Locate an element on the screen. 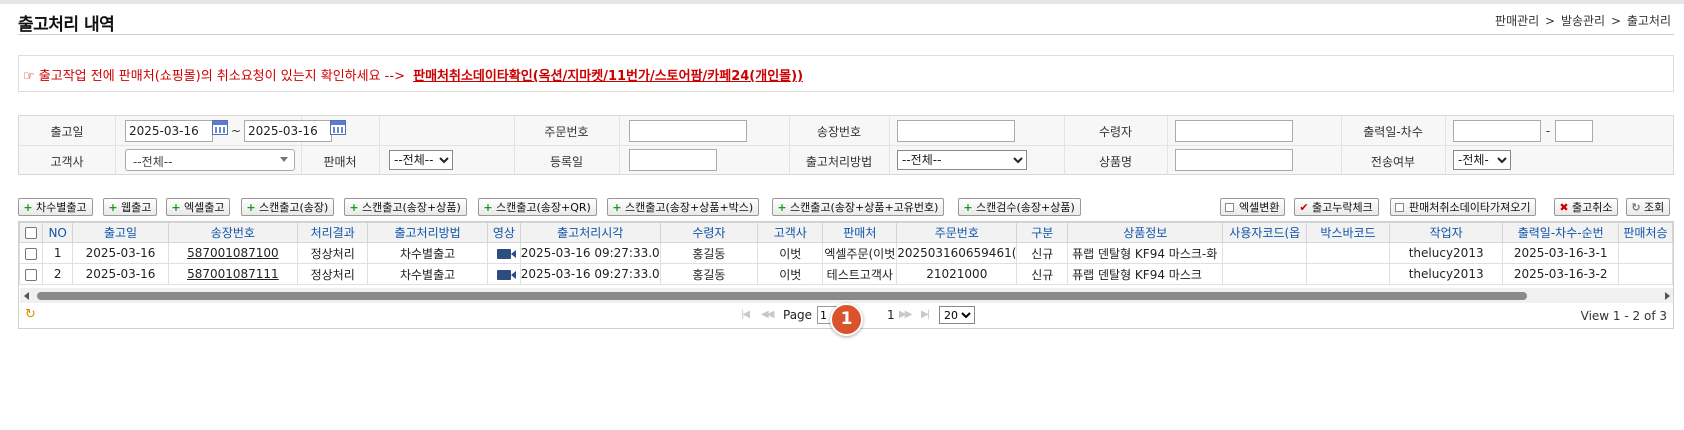 The height and width of the screenshot is (430, 1684). first-page-icon: |◀ is located at coordinates (745, 314).